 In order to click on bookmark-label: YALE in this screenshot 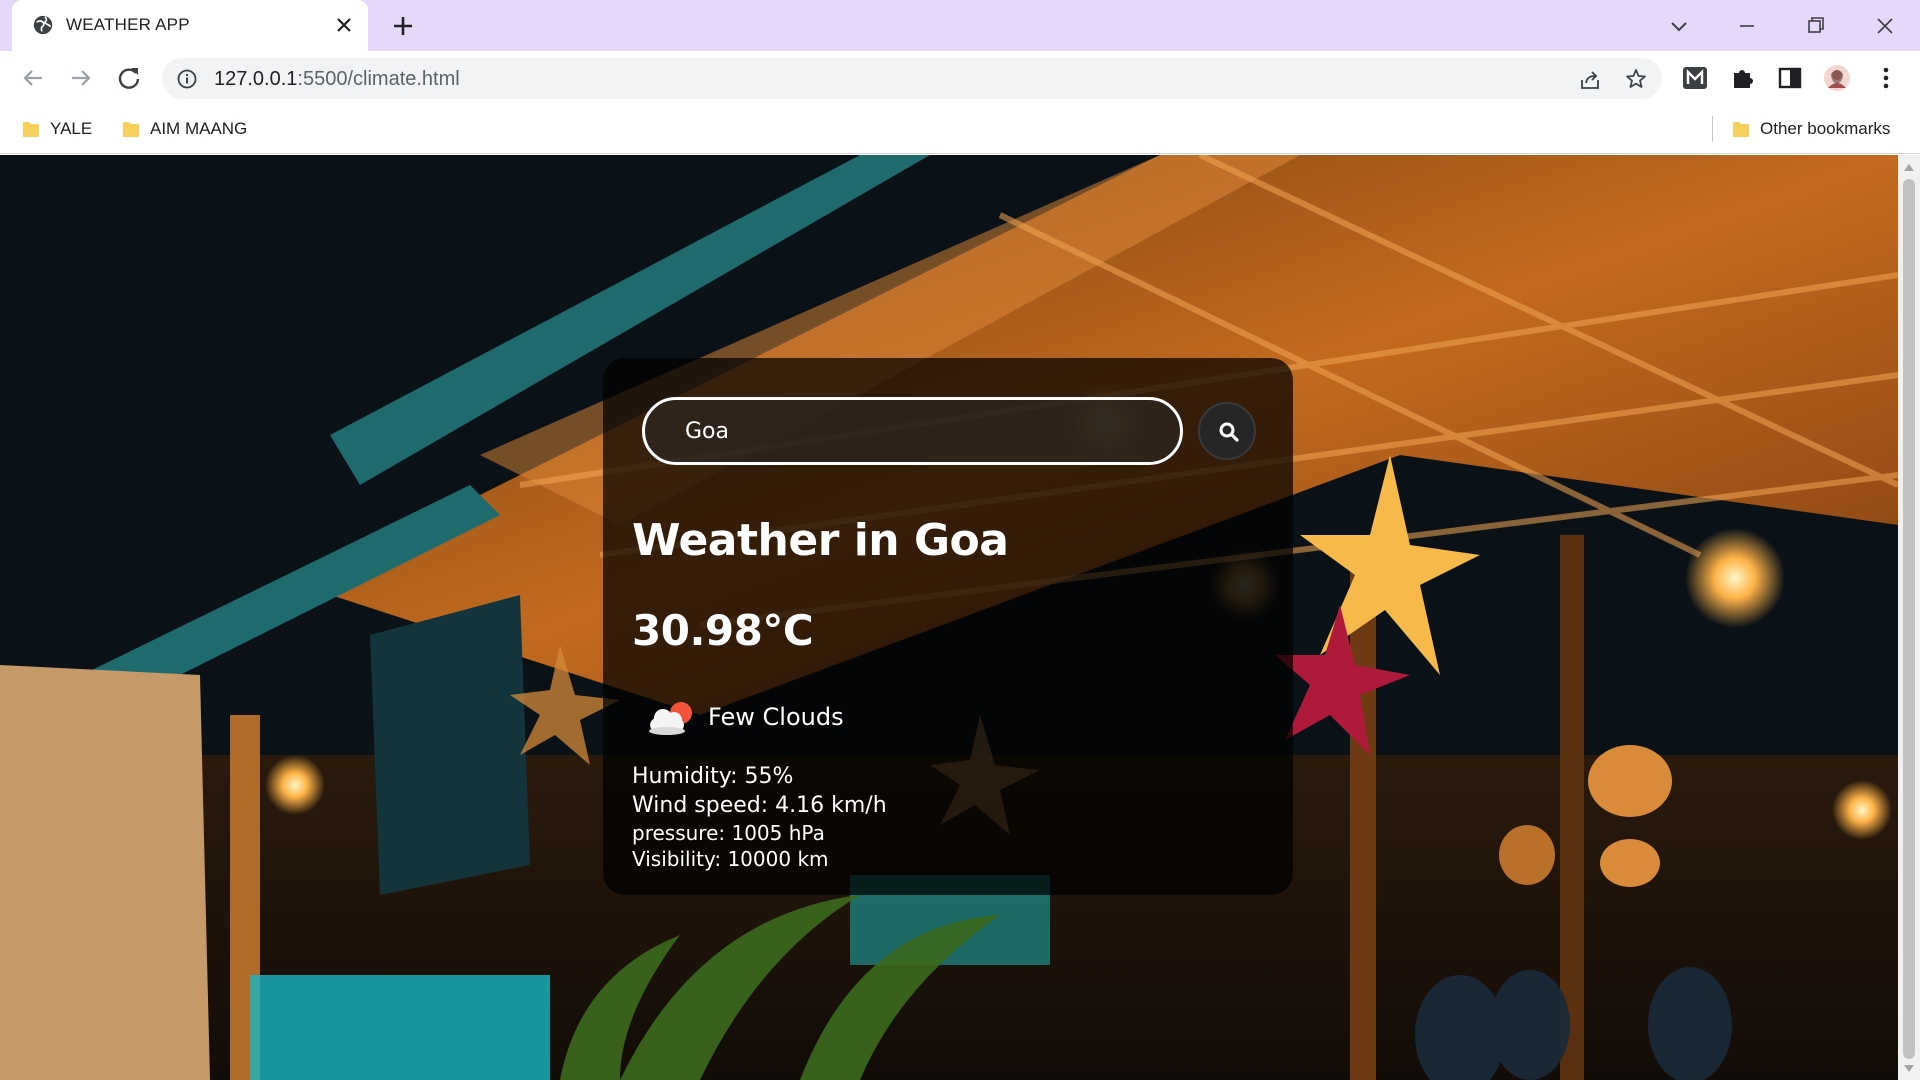, I will do `click(71, 128)`.